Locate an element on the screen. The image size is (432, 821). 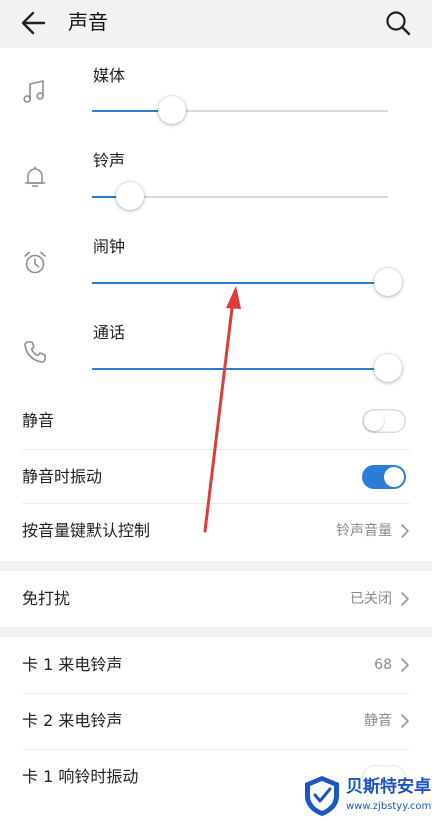
card2-ringtone-value: 静音 is located at coordinates (378, 721).